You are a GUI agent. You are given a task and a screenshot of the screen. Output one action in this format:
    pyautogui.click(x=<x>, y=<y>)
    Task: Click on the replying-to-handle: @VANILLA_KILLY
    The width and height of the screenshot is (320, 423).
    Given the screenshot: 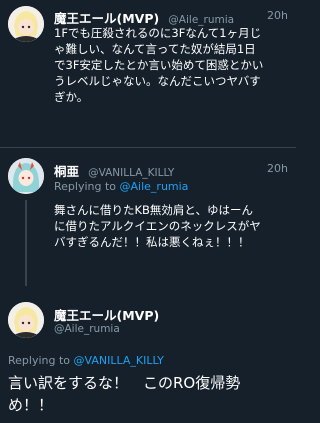 What is the action you would take?
    pyautogui.click(x=119, y=360)
    